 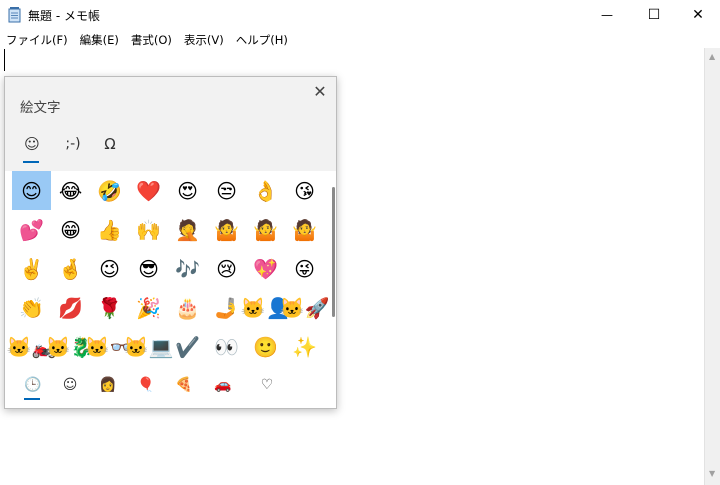 What do you see at coordinates (31, 307) in the screenshot?
I see `emoji-cell: 👏` at bounding box center [31, 307].